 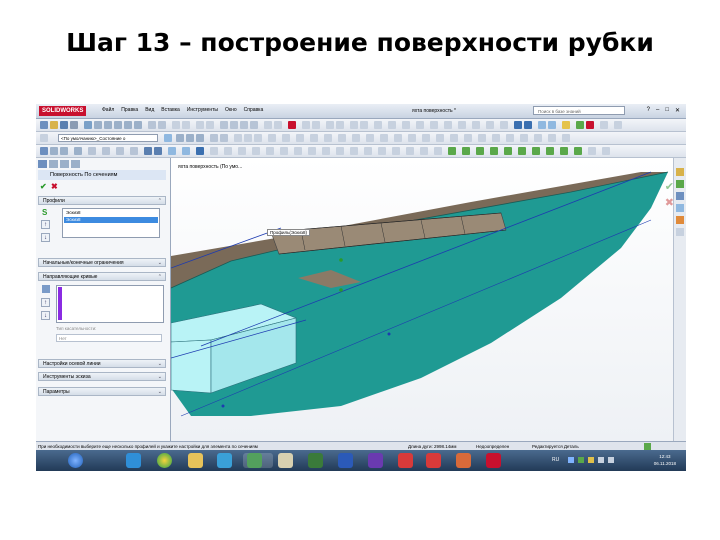 I want to click on quick-snaps-icon, so click(x=494, y=151).